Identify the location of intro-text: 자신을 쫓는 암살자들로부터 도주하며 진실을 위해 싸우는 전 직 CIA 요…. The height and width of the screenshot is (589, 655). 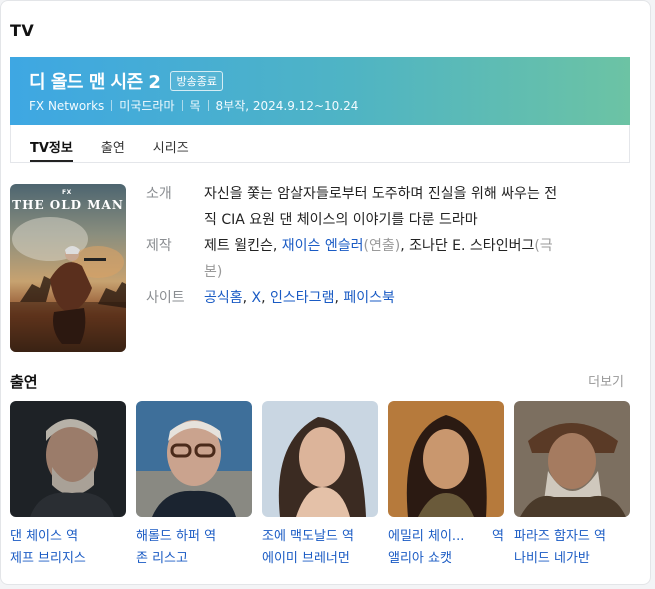
(416, 207).